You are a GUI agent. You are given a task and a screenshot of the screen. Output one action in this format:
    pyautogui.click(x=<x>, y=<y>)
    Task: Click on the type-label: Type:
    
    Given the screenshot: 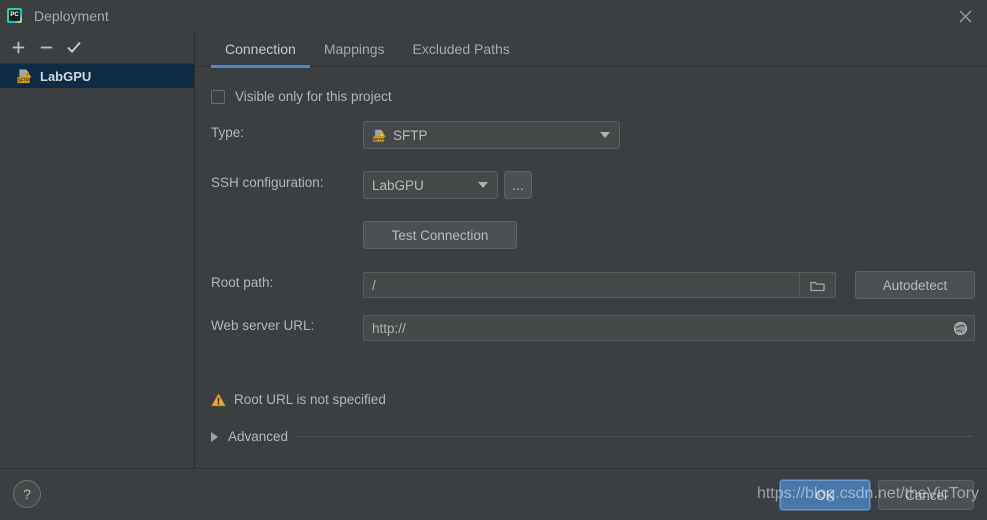 What is the action you would take?
    pyautogui.click(x=228, y=132)
    